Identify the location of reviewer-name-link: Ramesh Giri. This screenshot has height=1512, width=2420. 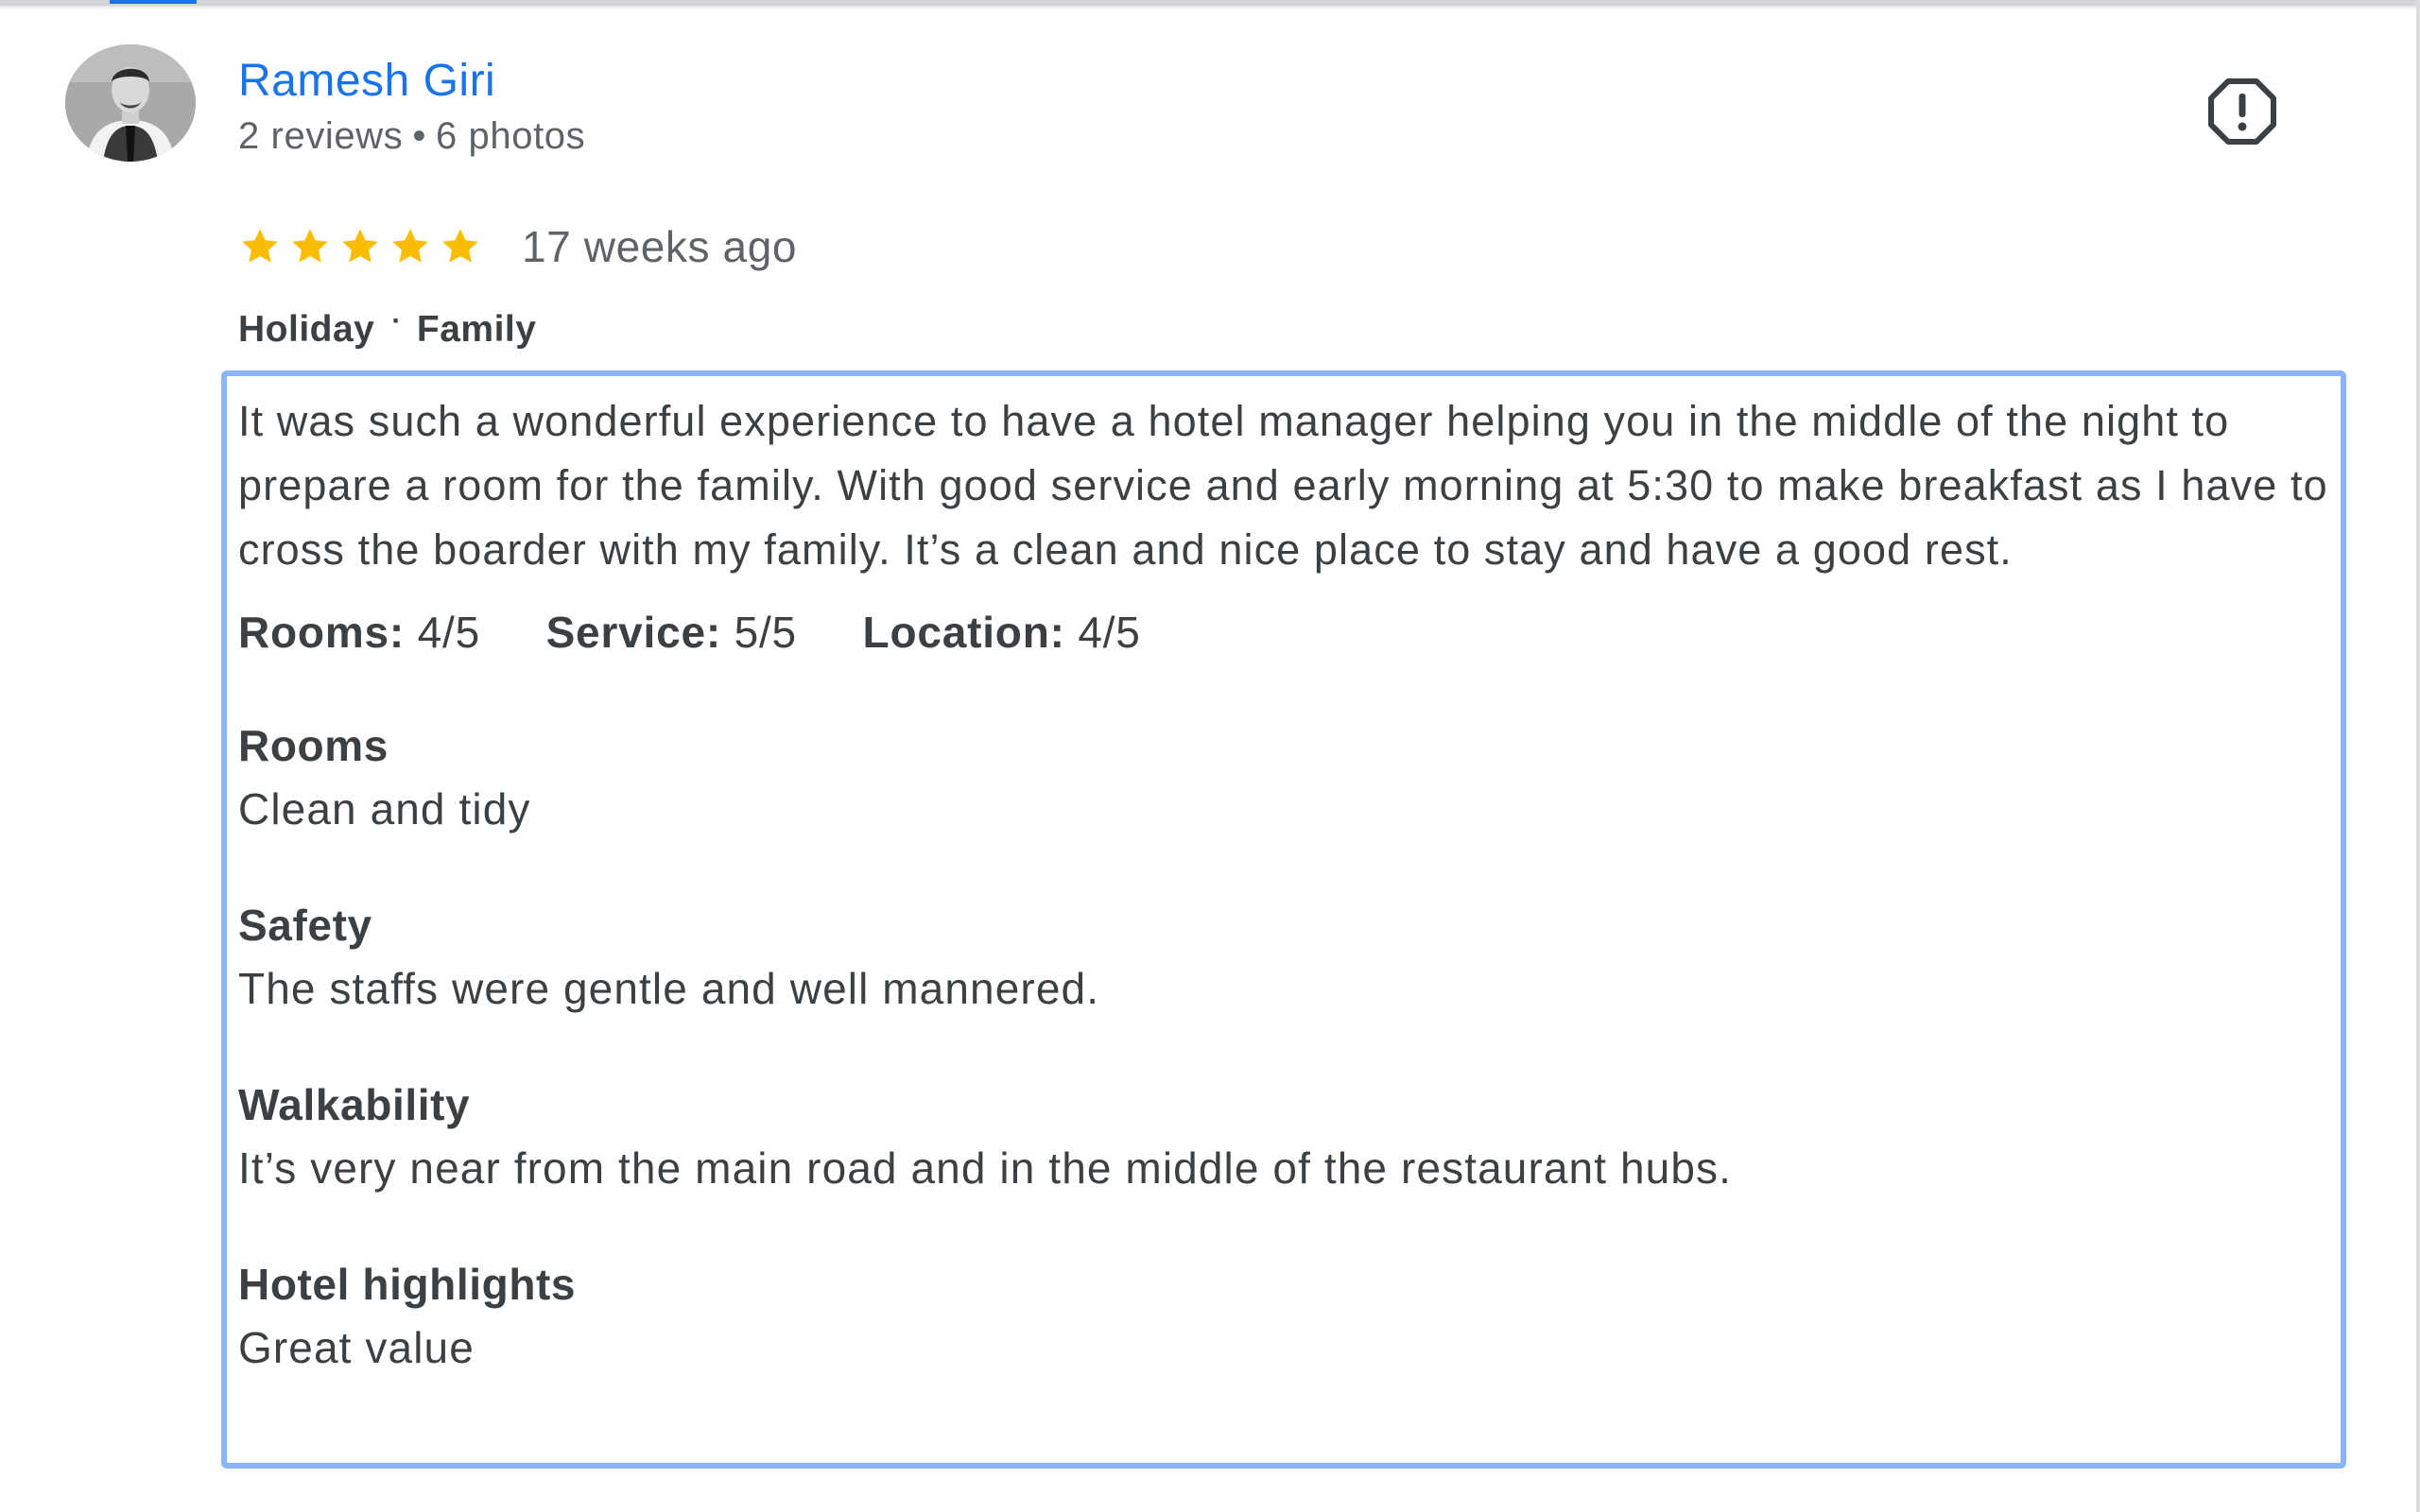
(366, 81).